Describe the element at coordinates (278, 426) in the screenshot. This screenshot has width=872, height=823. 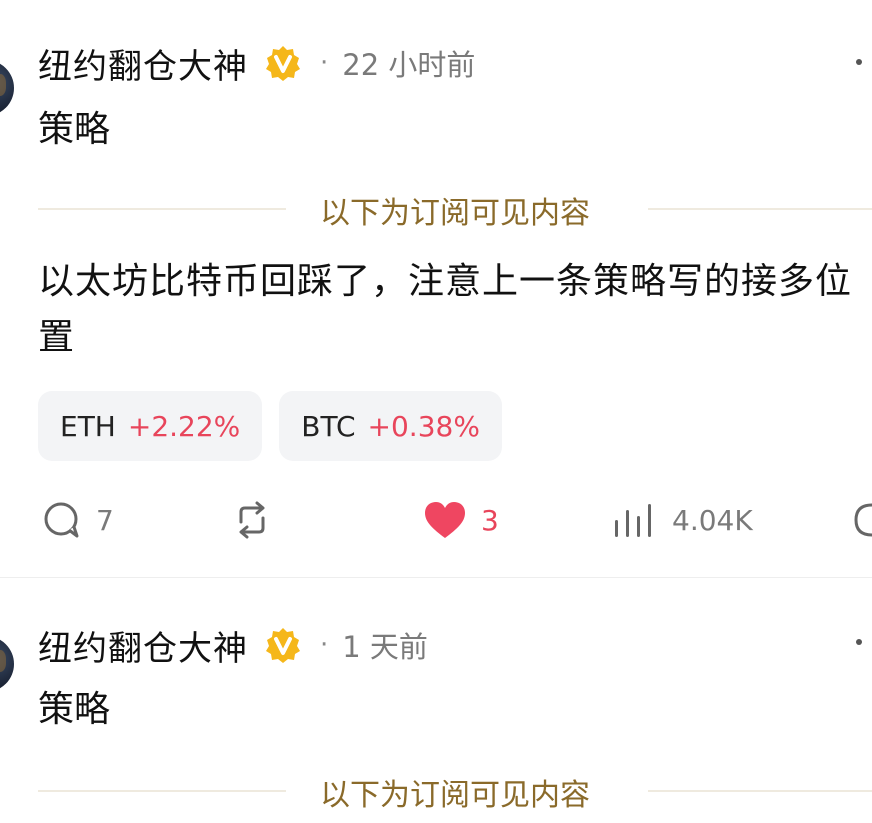
I see `ticker-chips: ETH +2.22% BTC +0.38%` at that location.